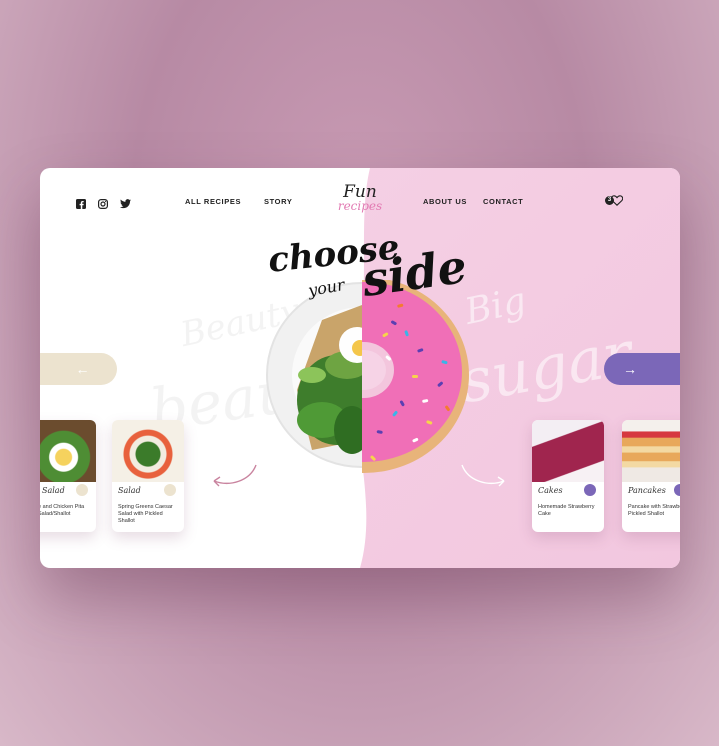  Describe the element at coordinates (62, 510) in the screenshot. I see `recipe-title: e and Chicken Pita Salad/Shallot` at that location.